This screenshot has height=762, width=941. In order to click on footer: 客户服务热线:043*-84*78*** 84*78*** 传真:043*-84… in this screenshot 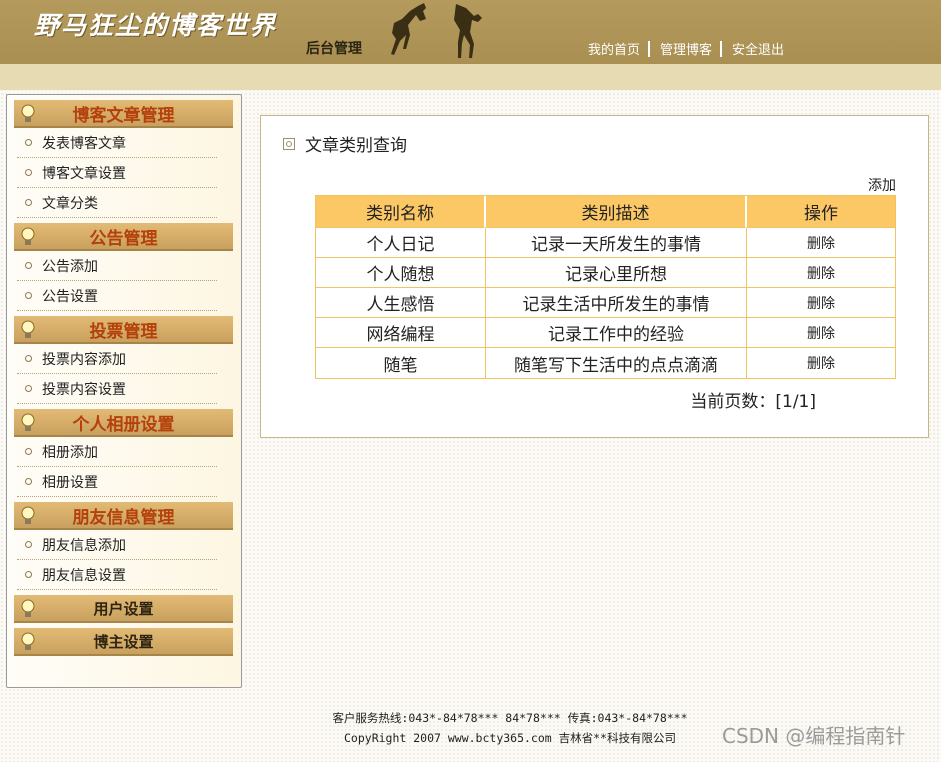, I will do `click(510, 728)`.